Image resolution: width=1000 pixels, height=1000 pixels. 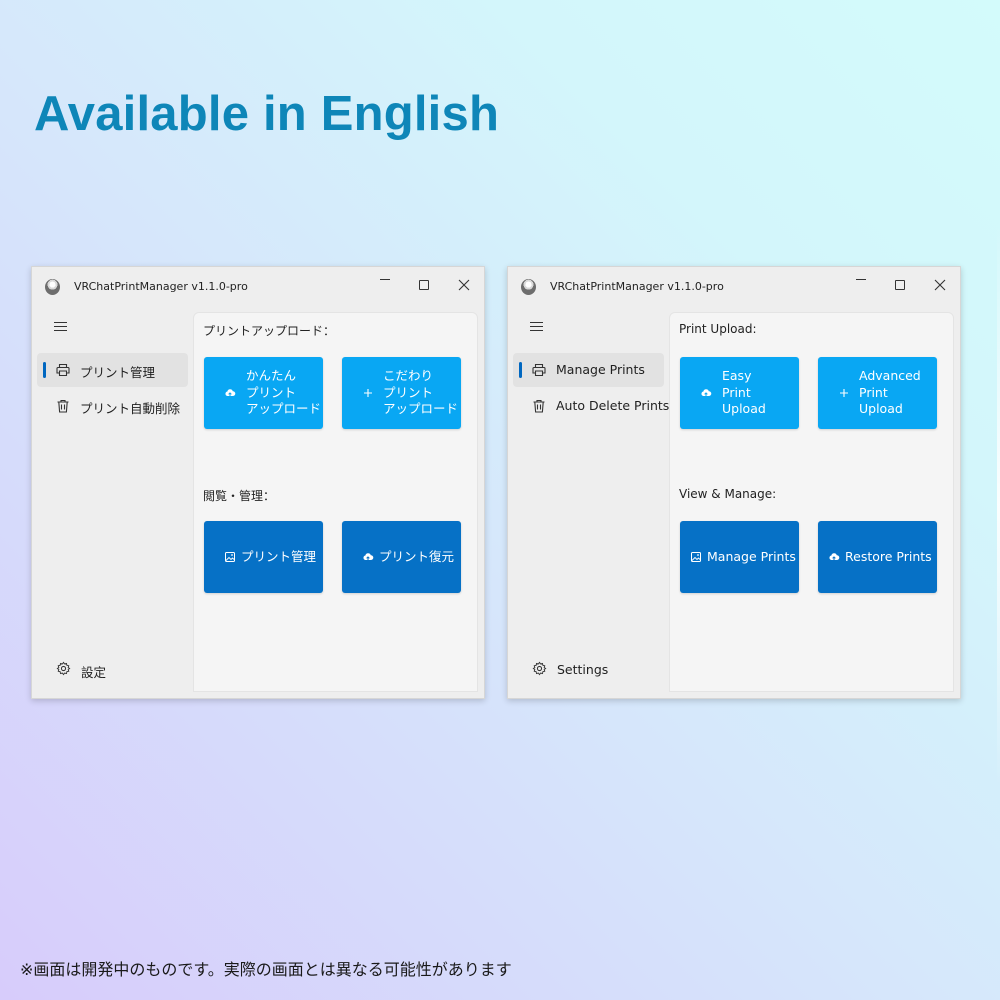 What do you see at coordinates (728, 494) in the screenshot?
I see `manage-section-label: View & Manage:` at bounding box center [728, 494].